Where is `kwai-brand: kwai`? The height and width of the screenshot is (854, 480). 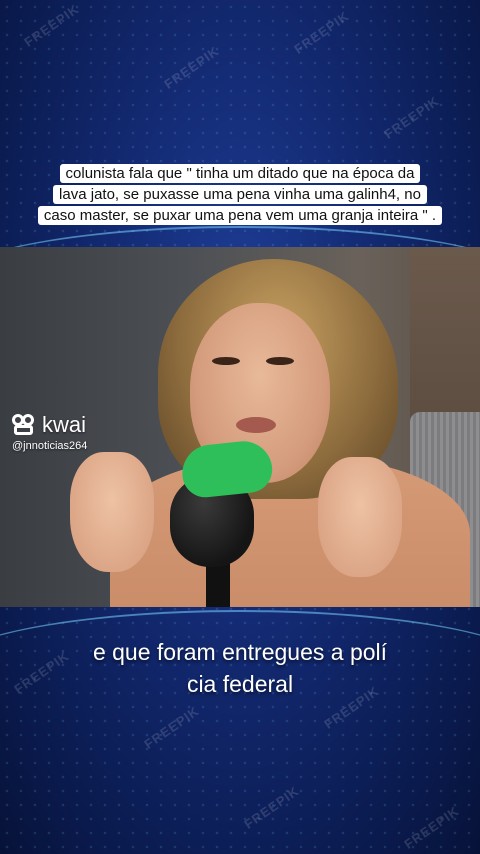 kwai-brand: kwai is located at coordinates (64, 424).